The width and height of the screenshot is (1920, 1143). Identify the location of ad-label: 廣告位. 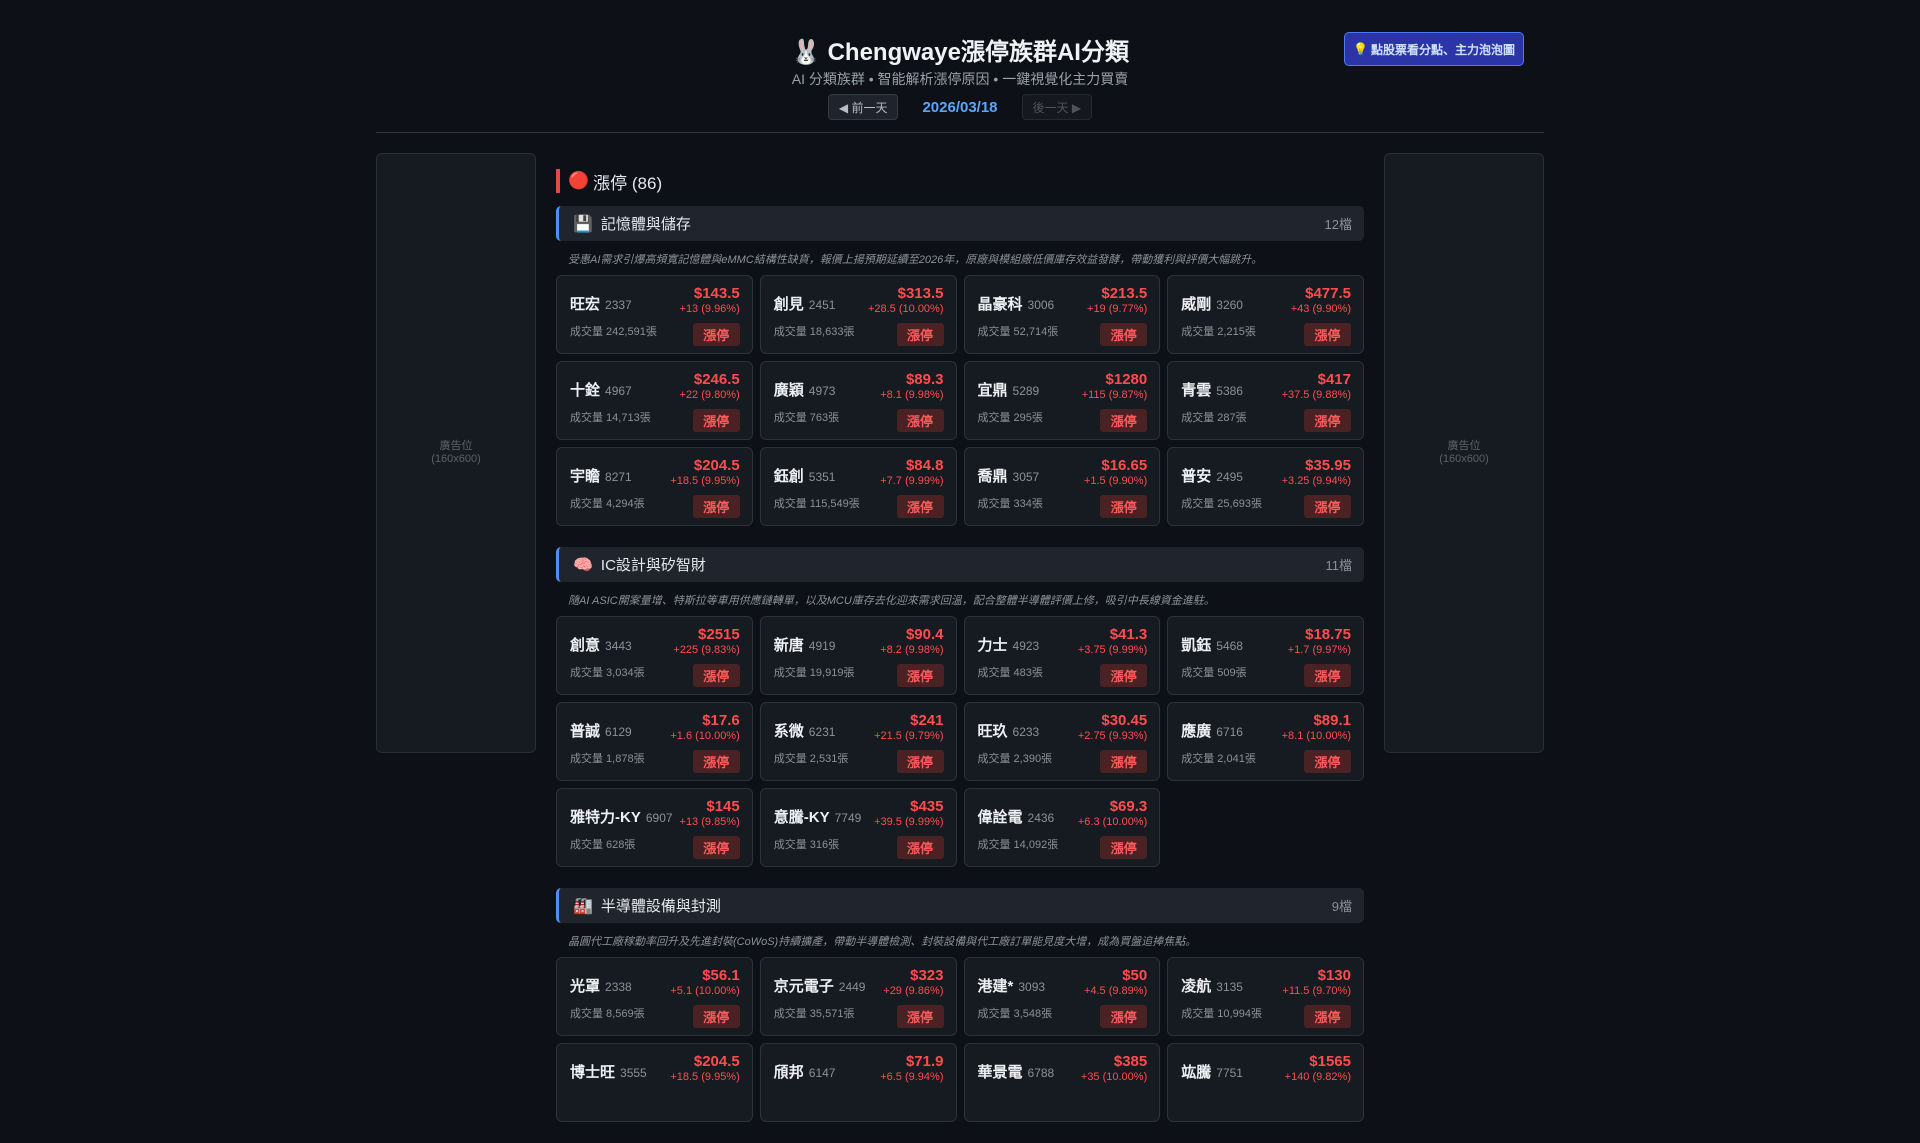
(456, 446).